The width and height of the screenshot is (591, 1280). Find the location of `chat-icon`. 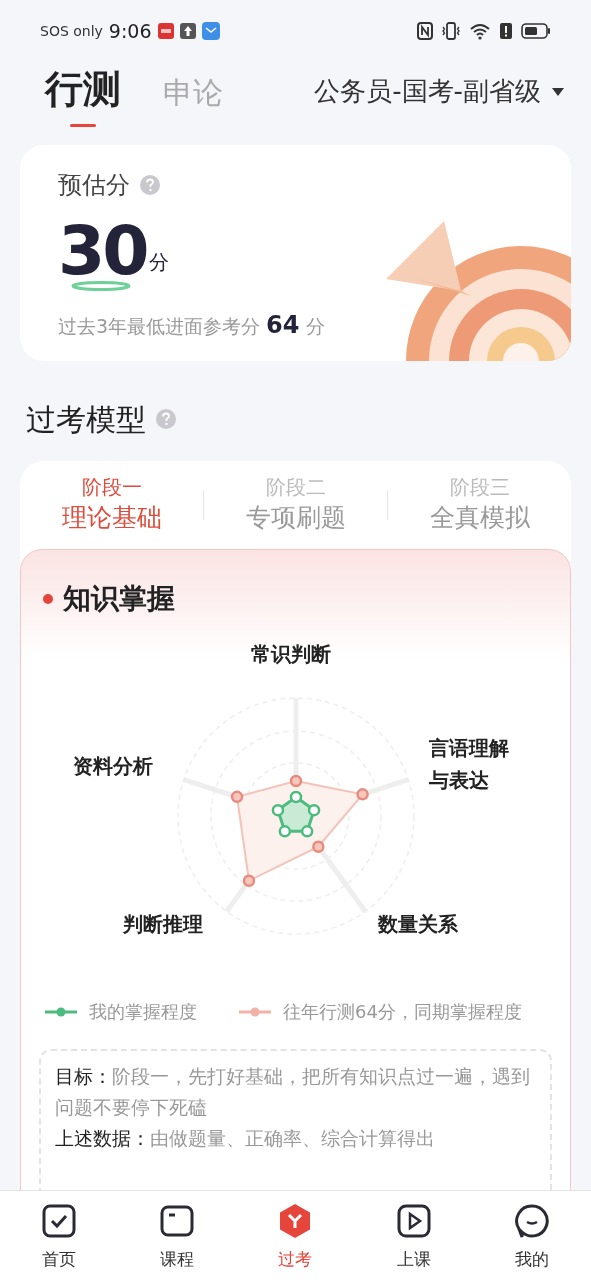

chat-icon is located at coordinates (531, 1221).